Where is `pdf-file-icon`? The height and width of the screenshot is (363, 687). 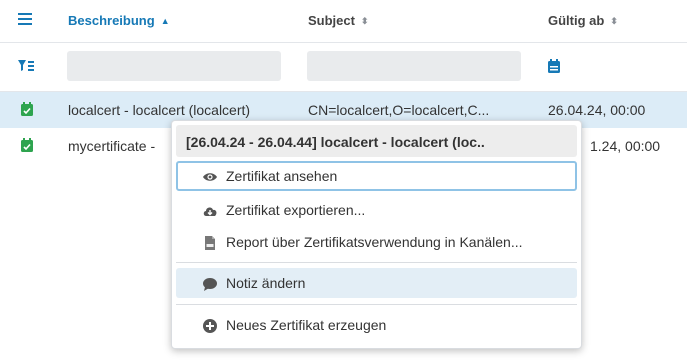 pdf-file-icon is located at coordinates (210, 243).